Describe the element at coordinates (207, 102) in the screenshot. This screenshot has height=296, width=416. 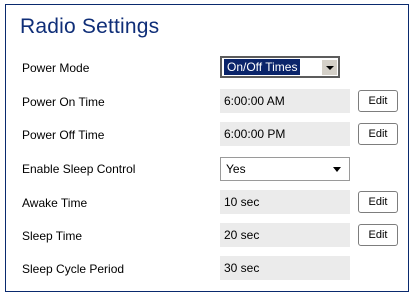
I see `row-power-on-time: Power On Time 6:00:00 AM Edit` at that location.